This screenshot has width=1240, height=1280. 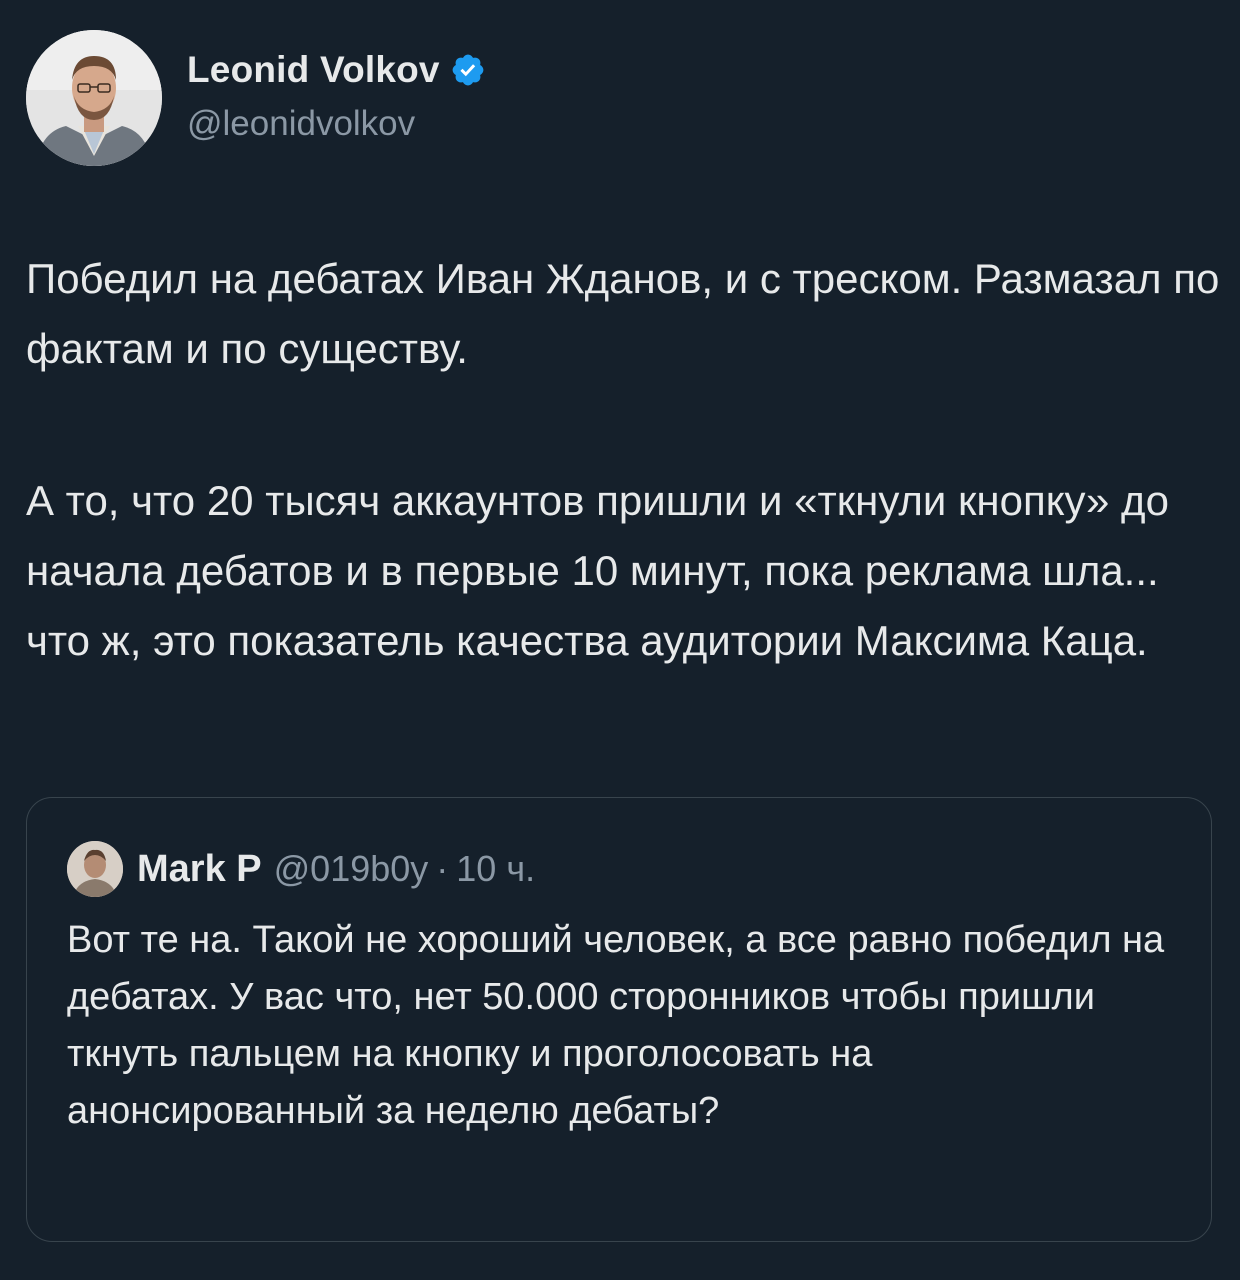 I want to click on quoted-tweet-header: Mark P @019b0y · 10 ч., so click(x=301, y=869).